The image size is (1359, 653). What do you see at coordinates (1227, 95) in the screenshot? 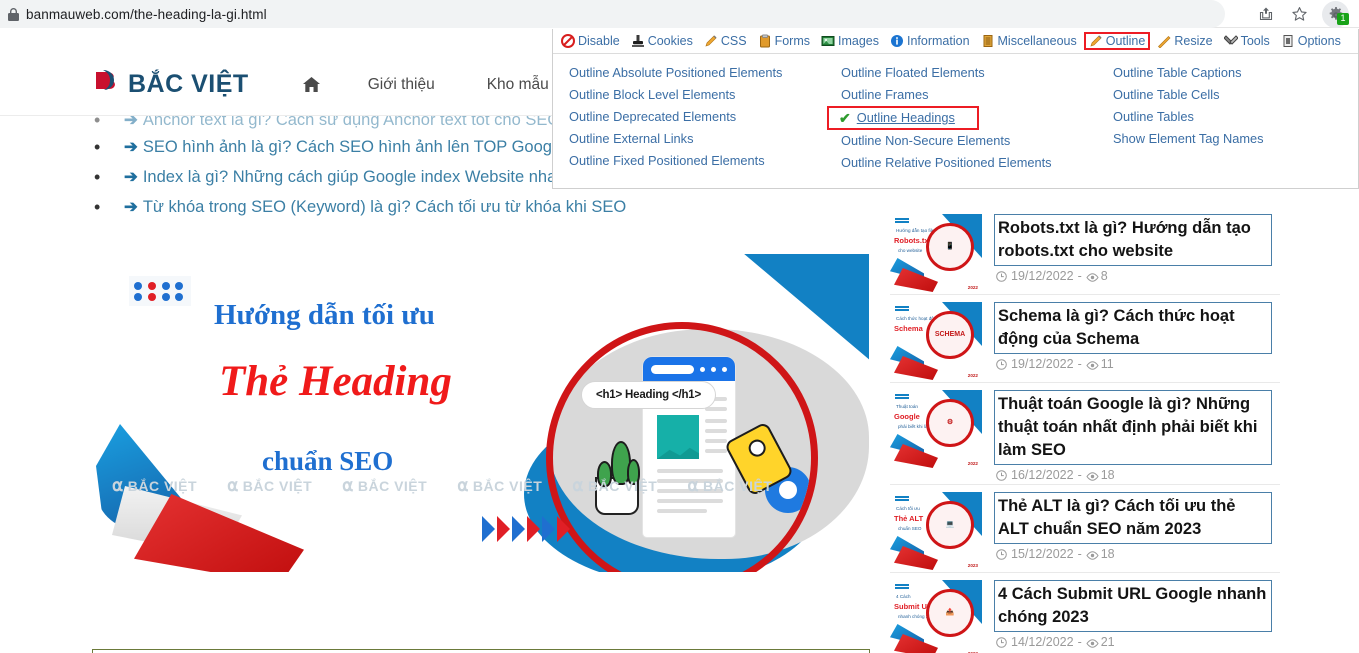
I see `menu-item-outline-table-cells: Outline Table Cells` at bounding box center [1227, 95].